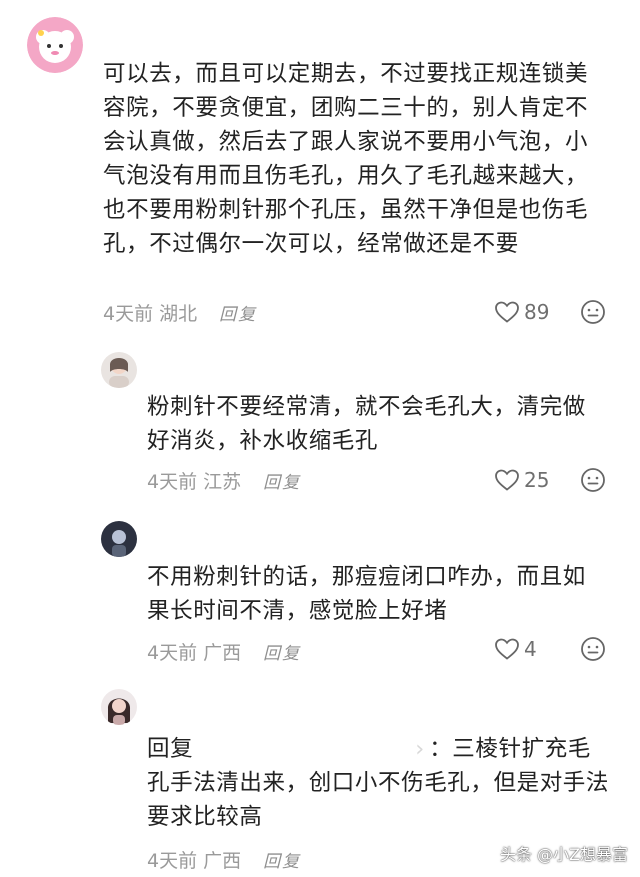 The image size is (640, 877). Describe the element at coordinates (522, 649) in the screenshot. I see `like-button: 4` at that location.